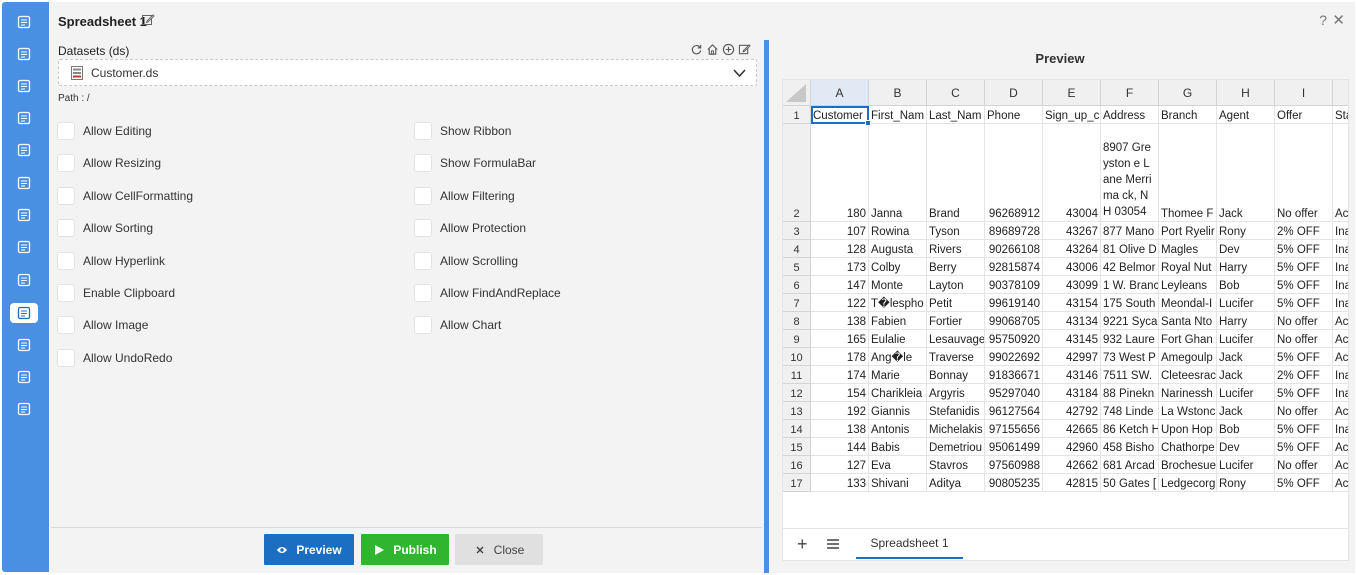  Describe the element at coordinates (1188, 285) in the screenshot. I see `table-cell: Leyleans` at that location.